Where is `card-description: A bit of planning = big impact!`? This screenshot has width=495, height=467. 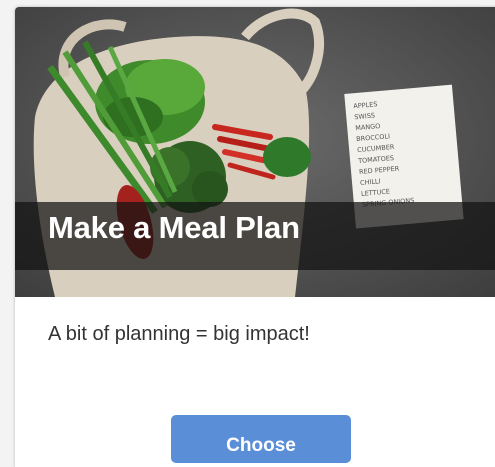 card-description: A bit of planning = big impact! is located at coordinates (179, 334).